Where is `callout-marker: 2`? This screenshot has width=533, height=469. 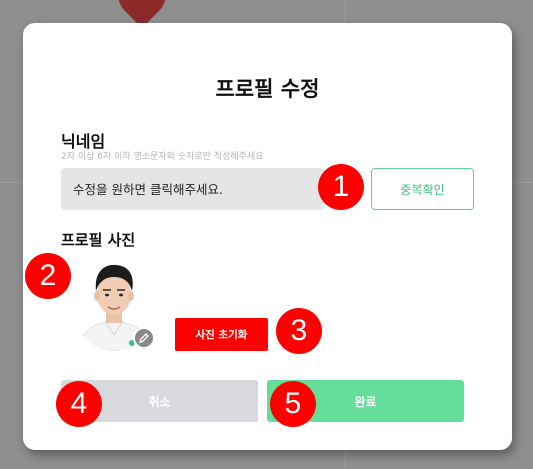 callout-marker: 2 is located at coordinates (48, 276).